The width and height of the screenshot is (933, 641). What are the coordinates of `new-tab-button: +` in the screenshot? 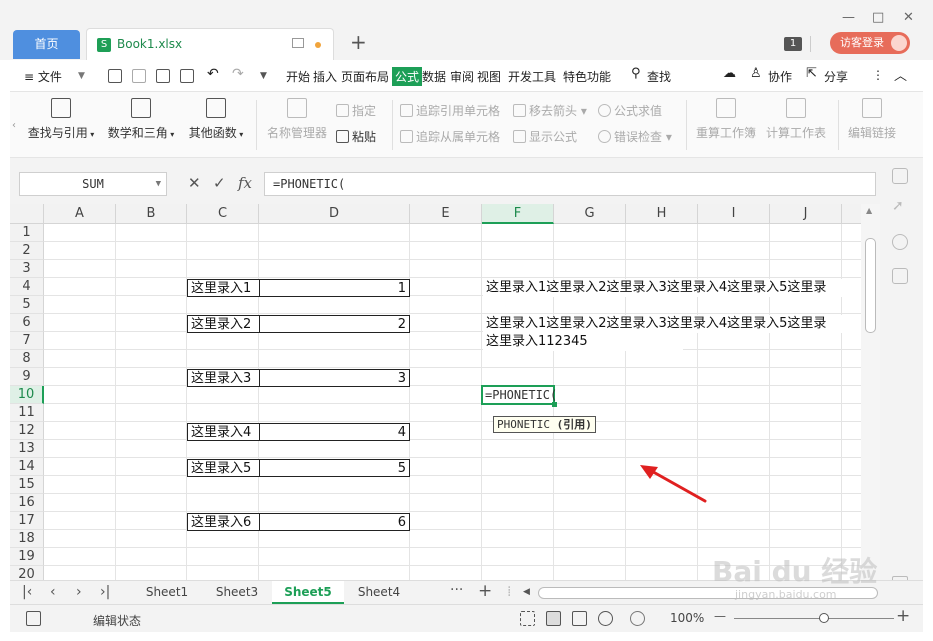 It's located at (358, 42).